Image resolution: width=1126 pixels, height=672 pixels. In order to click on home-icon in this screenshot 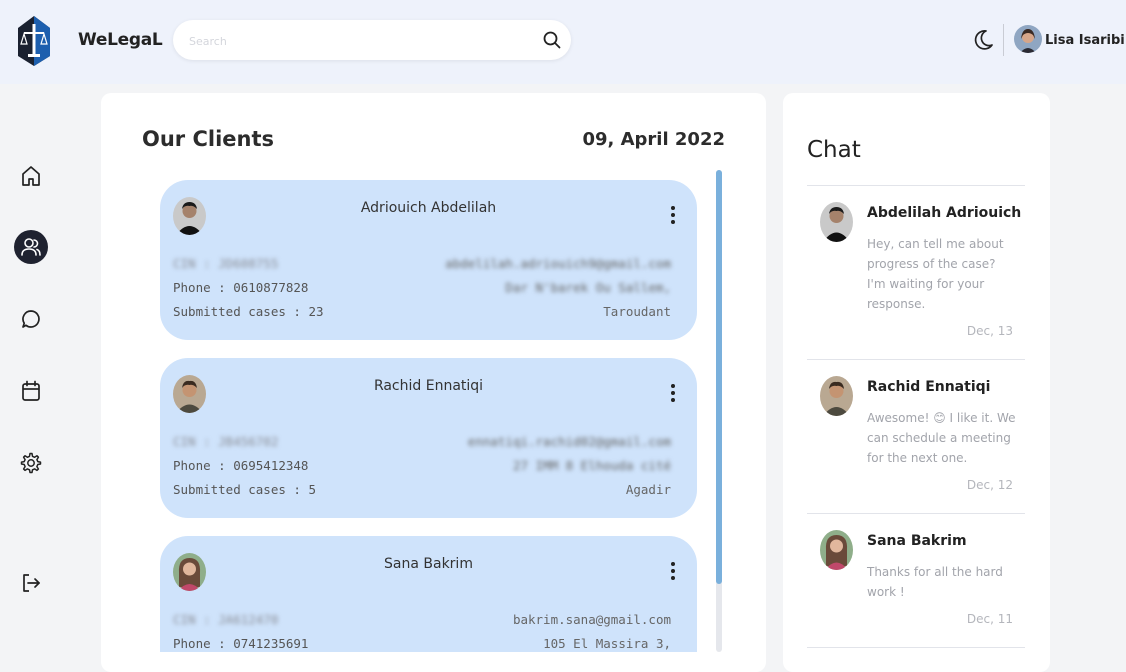, I will do `click(31, 176)`.